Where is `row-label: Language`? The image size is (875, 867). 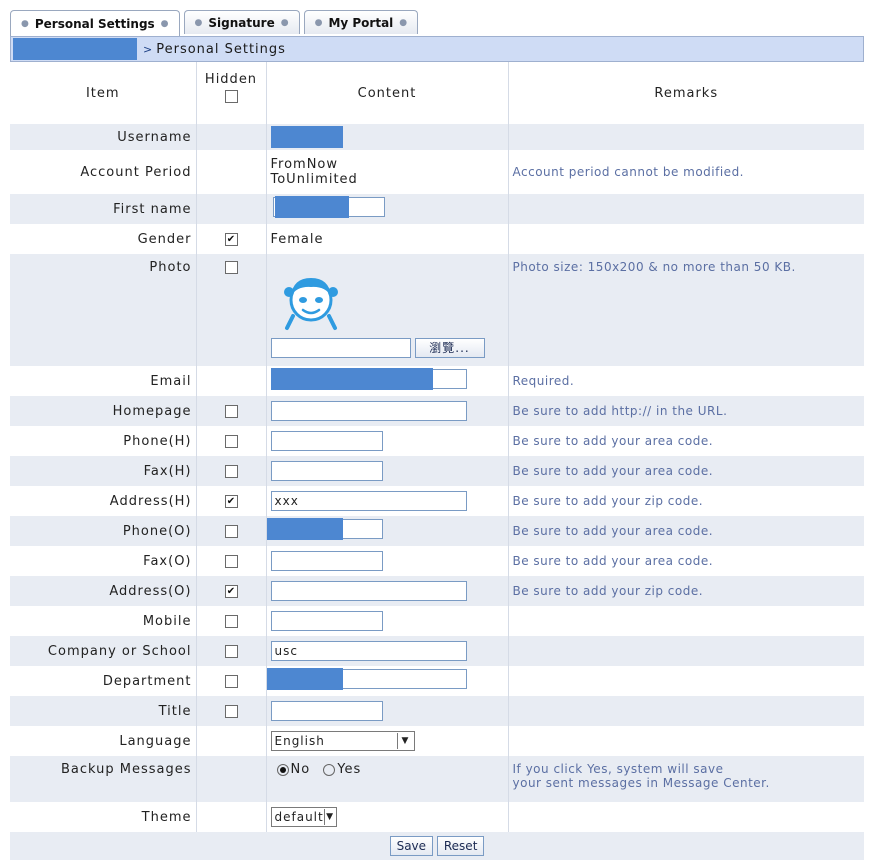
row-label: Language is located at coordinates (103, 741).